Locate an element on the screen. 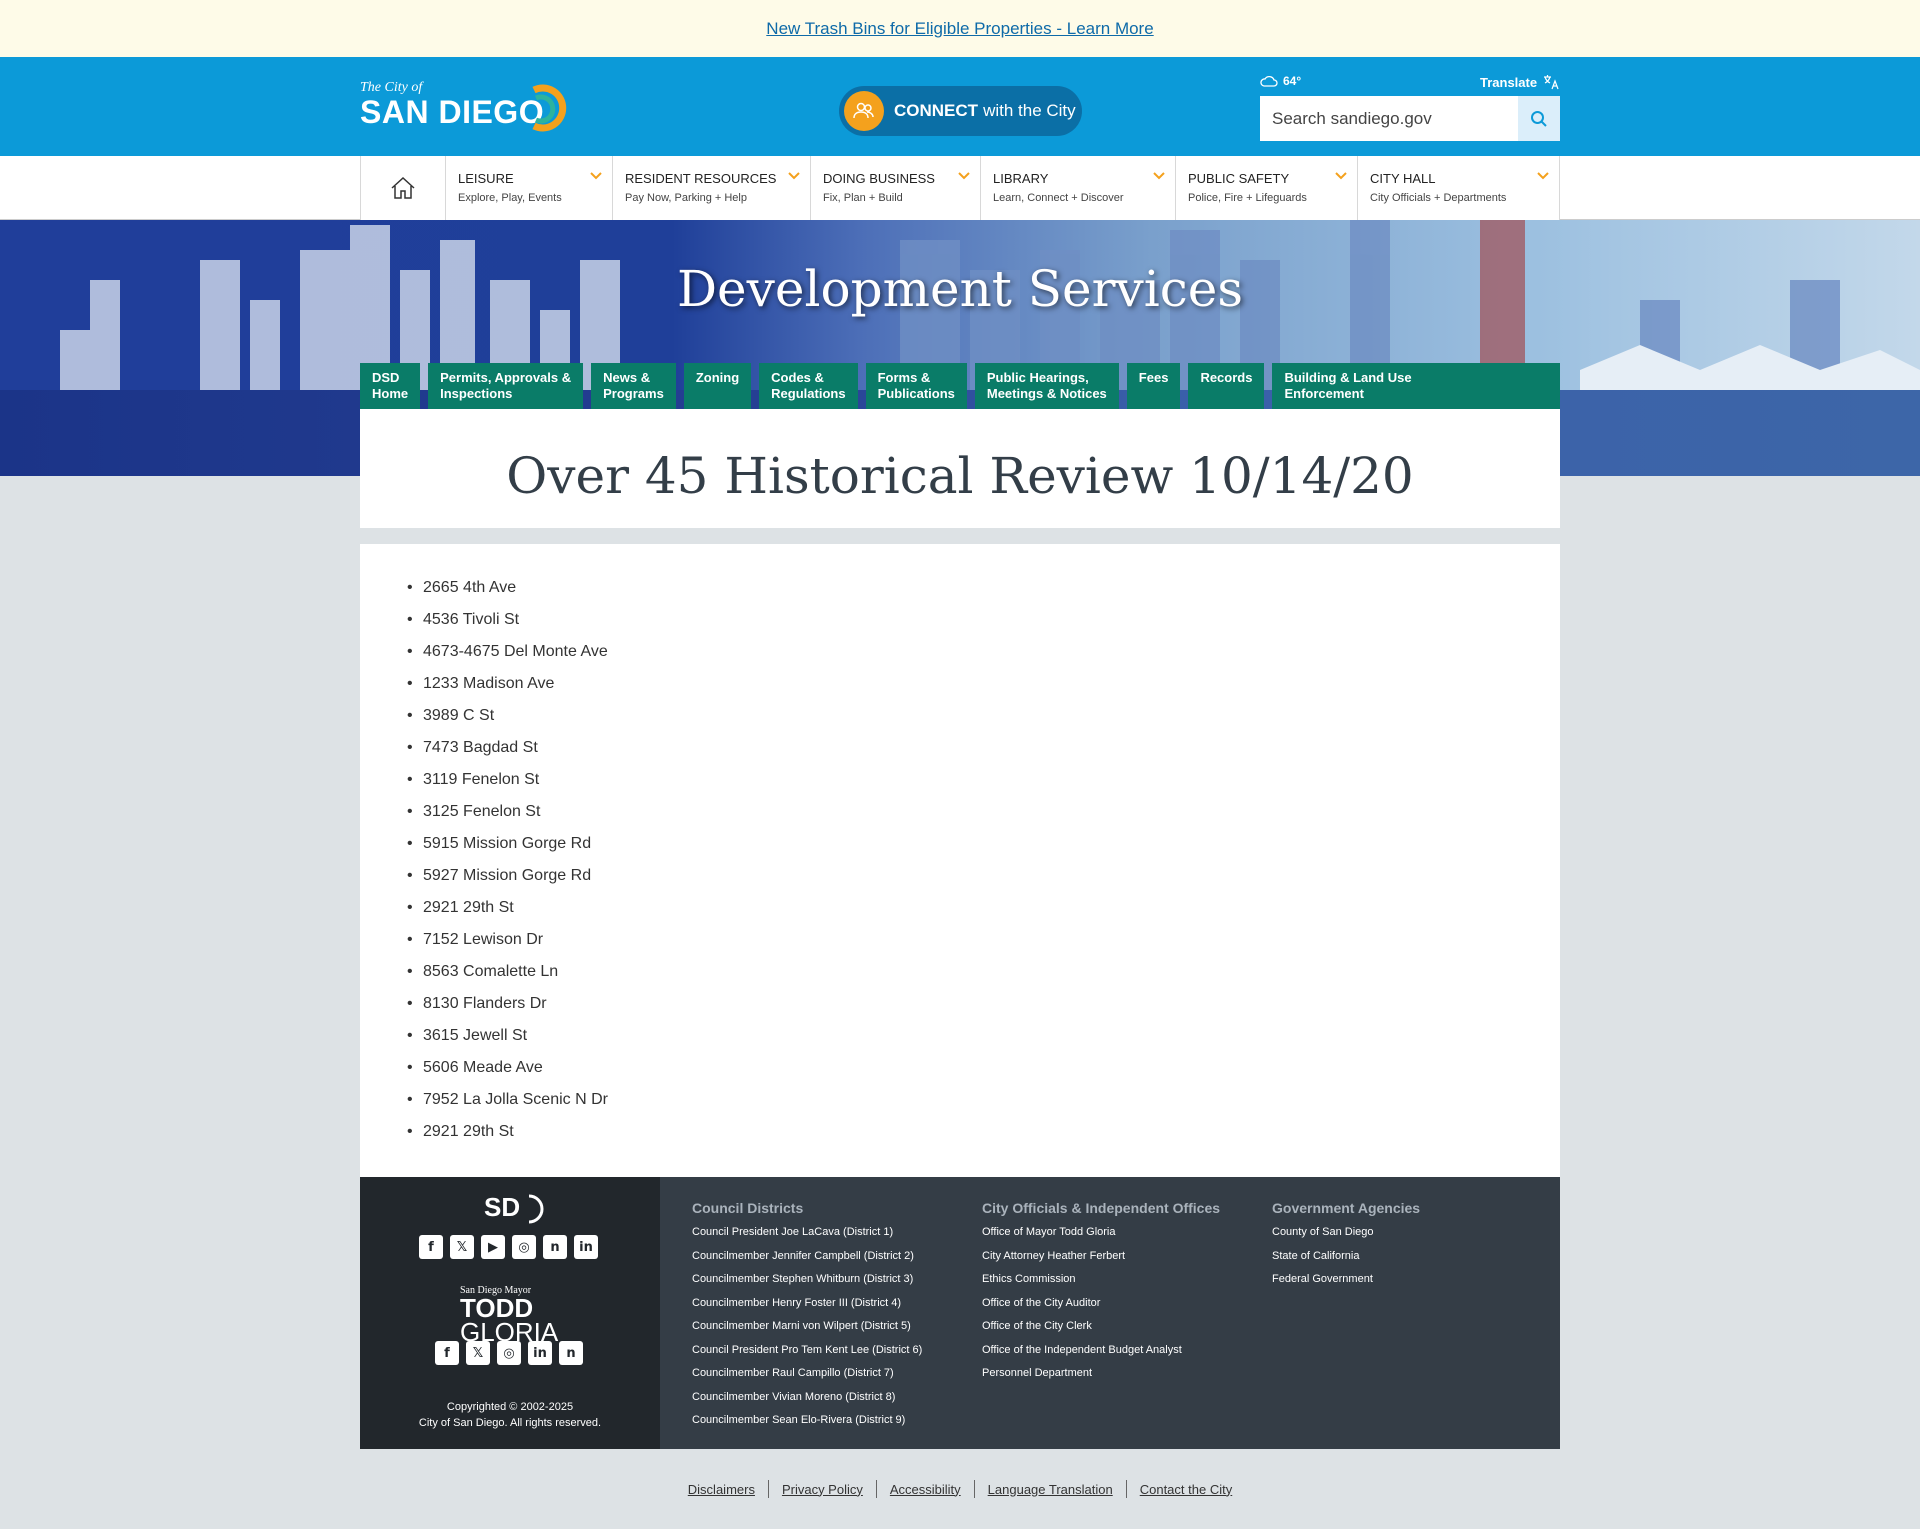  subnav-hearings: Public Hearings, Meetings & Notices is located at coordinates (1046, 386).